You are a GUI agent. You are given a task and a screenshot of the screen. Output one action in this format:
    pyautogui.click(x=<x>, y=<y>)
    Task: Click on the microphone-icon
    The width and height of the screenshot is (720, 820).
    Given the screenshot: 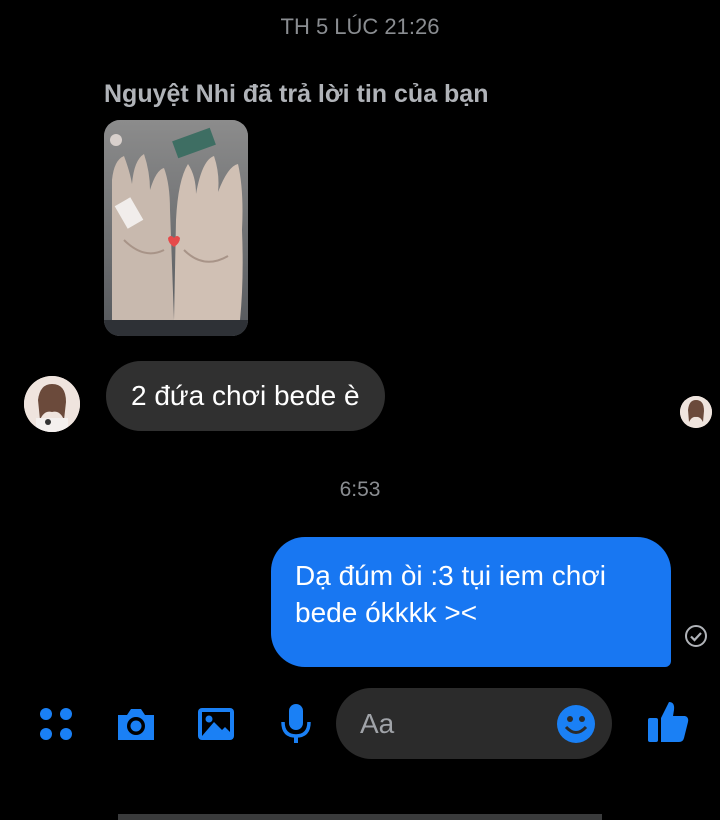 What is the action you would take?
    pyautogui.click(x=296, y=724)
    